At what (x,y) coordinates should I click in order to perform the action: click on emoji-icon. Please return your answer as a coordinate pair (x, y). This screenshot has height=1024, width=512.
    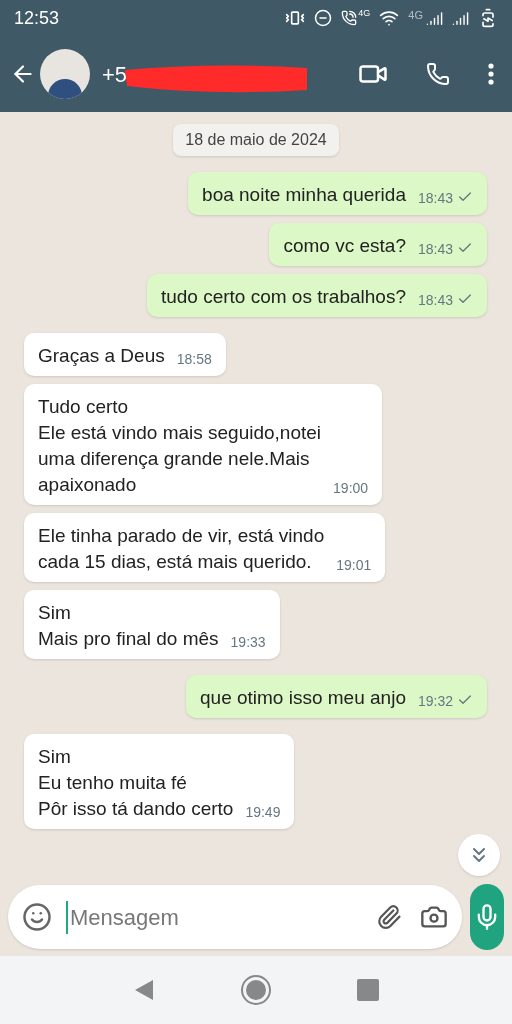
    Looking at the image, I should click on (37, 917).